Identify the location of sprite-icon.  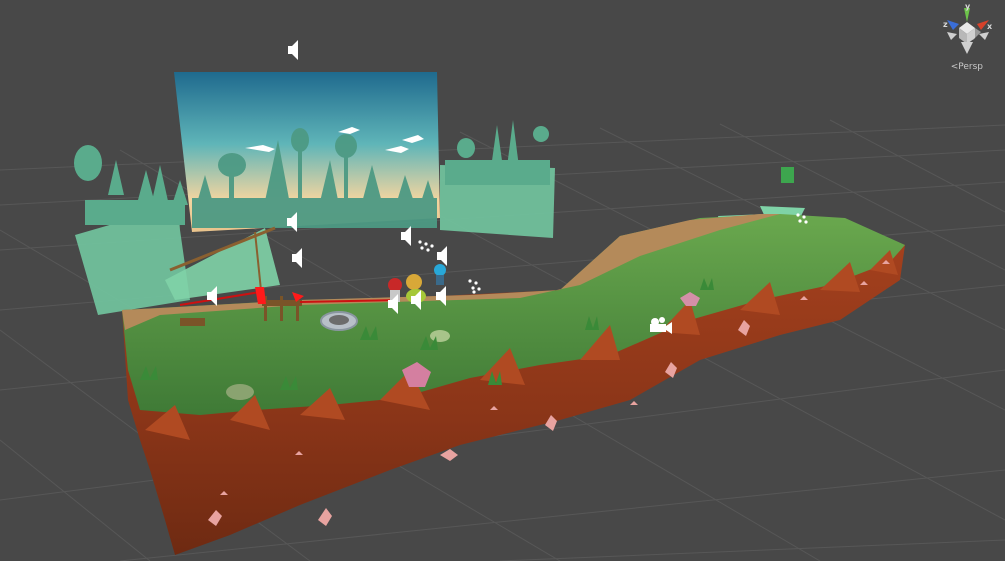
(787, 175).